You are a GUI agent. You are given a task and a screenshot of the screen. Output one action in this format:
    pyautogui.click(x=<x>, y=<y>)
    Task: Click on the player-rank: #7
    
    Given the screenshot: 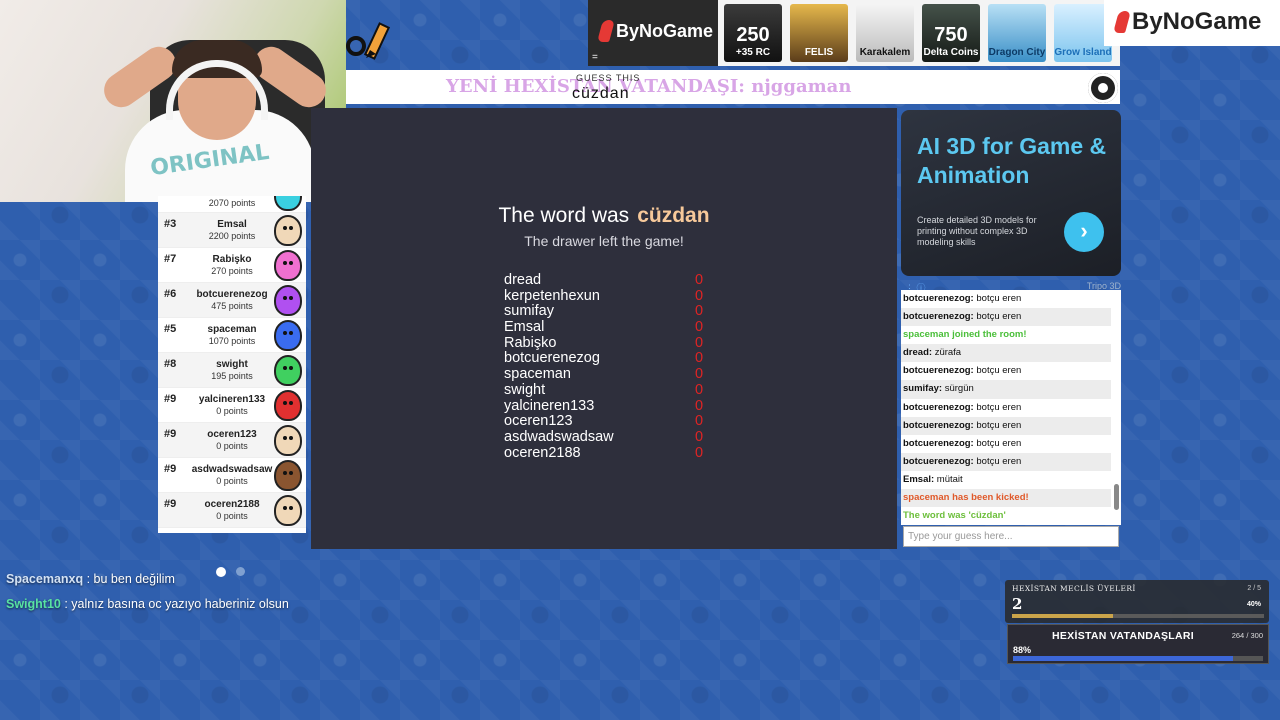 What is the action you would take?
    pyautogui.click(x=170, y=259)
    